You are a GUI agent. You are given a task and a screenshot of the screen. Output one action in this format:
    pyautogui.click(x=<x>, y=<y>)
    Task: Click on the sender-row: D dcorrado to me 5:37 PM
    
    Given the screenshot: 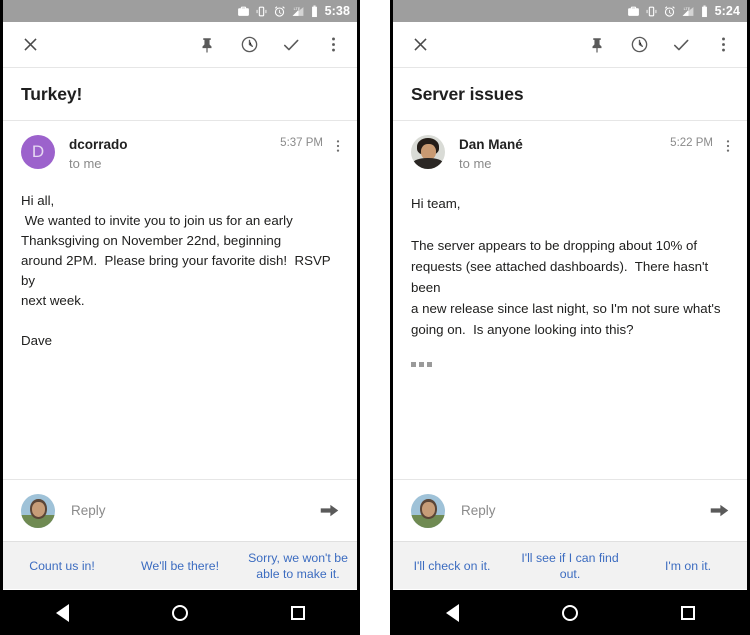 What is the action you would take?
    pyautogui.click(x=180, y=147)
    